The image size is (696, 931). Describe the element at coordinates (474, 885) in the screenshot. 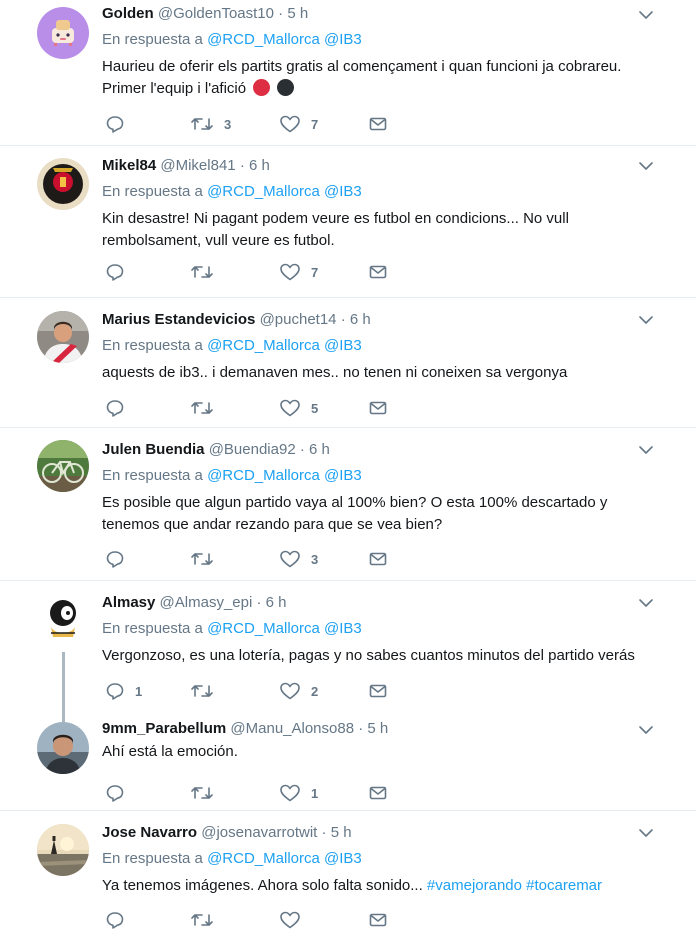

I see `hashtag-link: #vamejorando` at that location.